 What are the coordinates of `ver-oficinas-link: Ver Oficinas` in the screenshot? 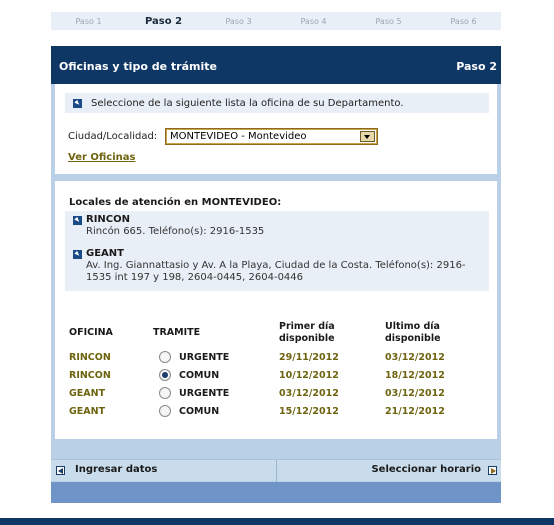 It's located at (101, 157).